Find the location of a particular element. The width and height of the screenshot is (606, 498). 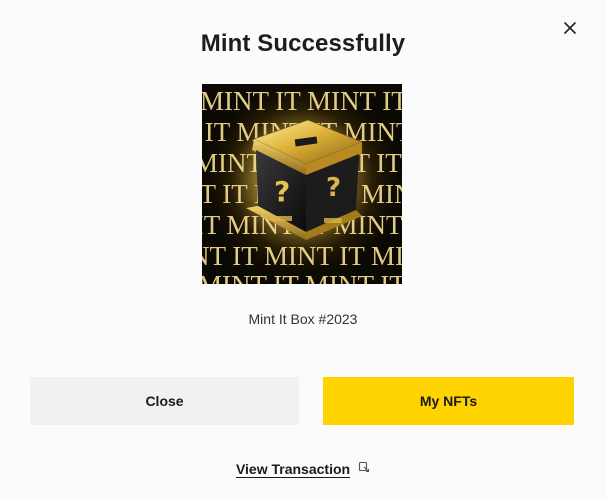

my-nfts-button: My NFTs is located at coordinates (448, 401).